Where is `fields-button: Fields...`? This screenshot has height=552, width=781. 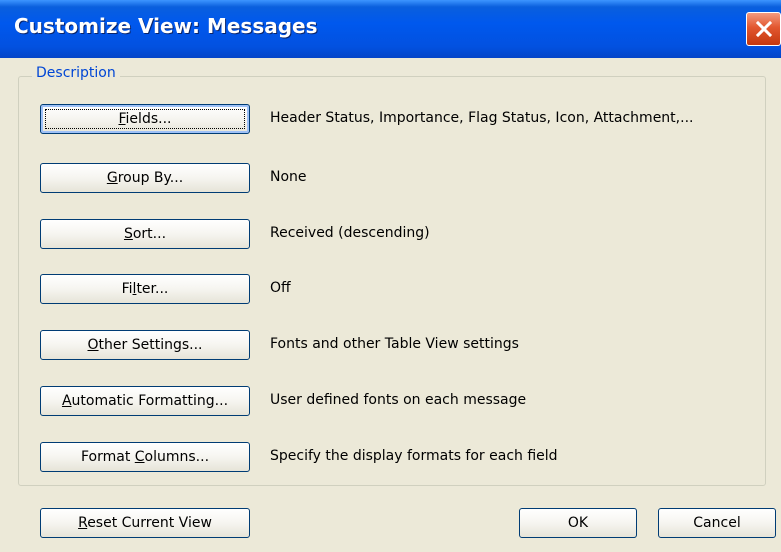 fields-button: Fields... is located at coordinates (145, 119).